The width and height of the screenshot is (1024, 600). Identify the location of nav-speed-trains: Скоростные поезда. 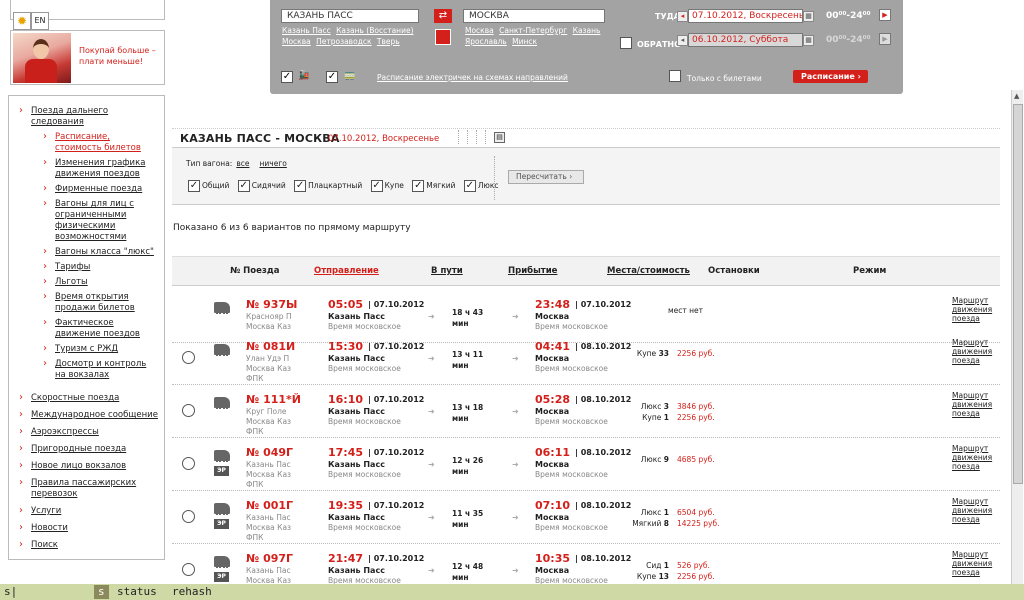
(87, 398).